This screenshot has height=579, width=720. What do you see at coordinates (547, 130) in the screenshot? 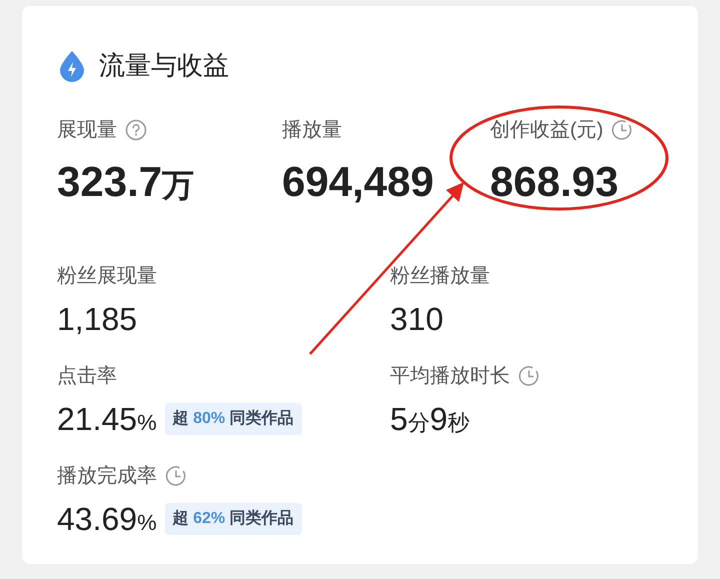
I see `metric-label: 创作收益(元)` at bounding box center [547, 130].